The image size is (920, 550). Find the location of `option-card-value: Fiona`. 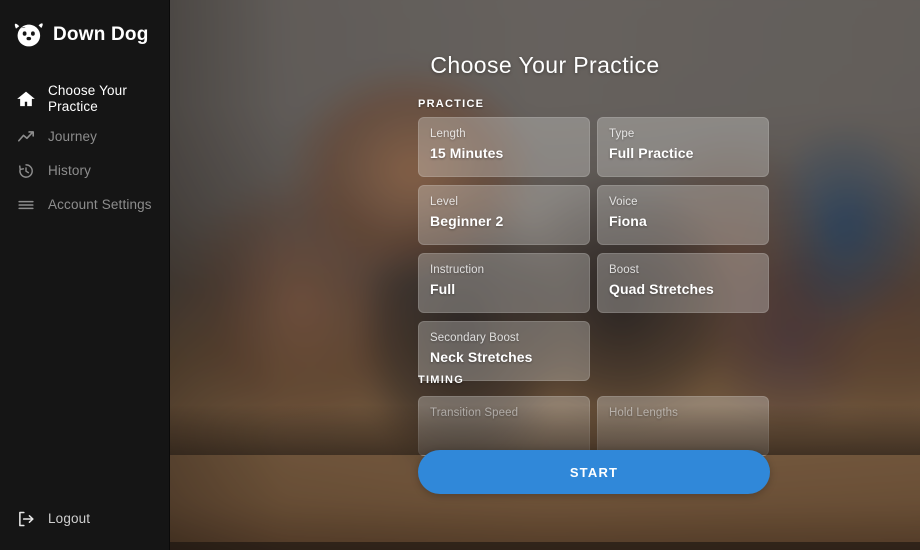

option-card-value: Fiona is located at coordinates (628, 221).